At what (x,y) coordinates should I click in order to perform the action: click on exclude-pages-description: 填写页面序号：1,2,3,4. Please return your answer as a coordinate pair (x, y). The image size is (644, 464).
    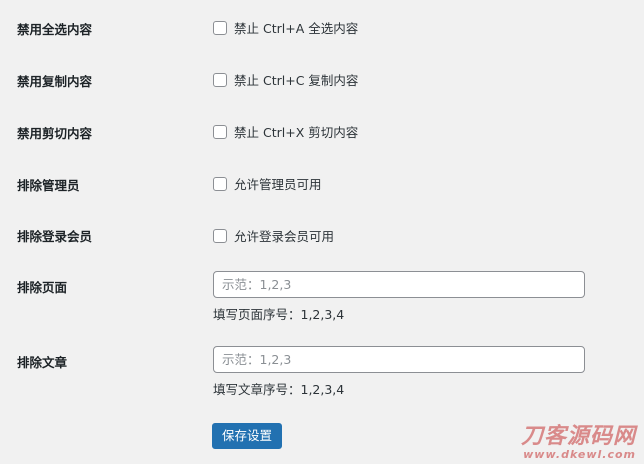
    Looking at the image, I should click on (279, 314).